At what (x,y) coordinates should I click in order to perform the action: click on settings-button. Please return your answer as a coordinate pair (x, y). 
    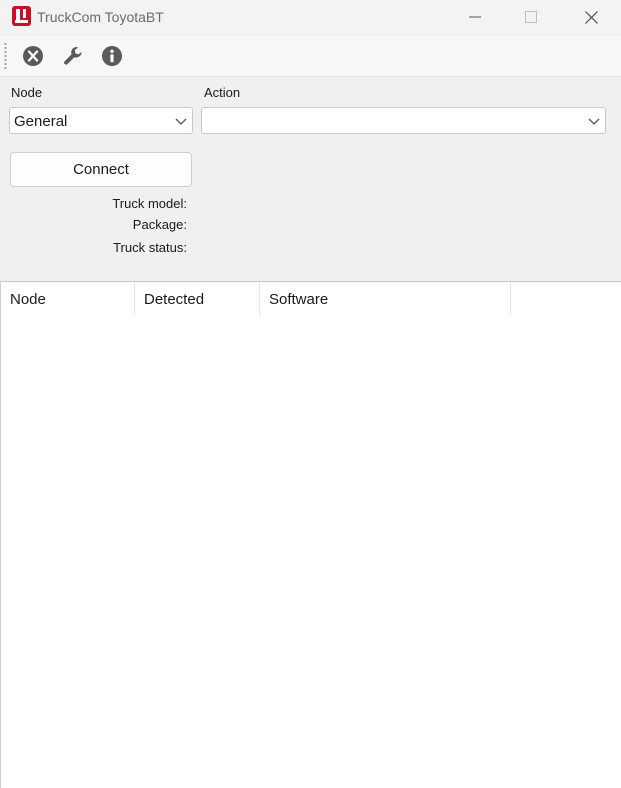
    Looking at the image, I should click on (73, 56).